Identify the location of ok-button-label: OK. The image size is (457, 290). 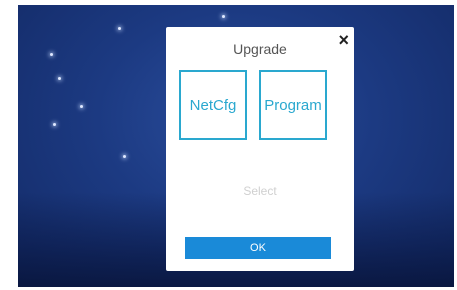
(258, 248).